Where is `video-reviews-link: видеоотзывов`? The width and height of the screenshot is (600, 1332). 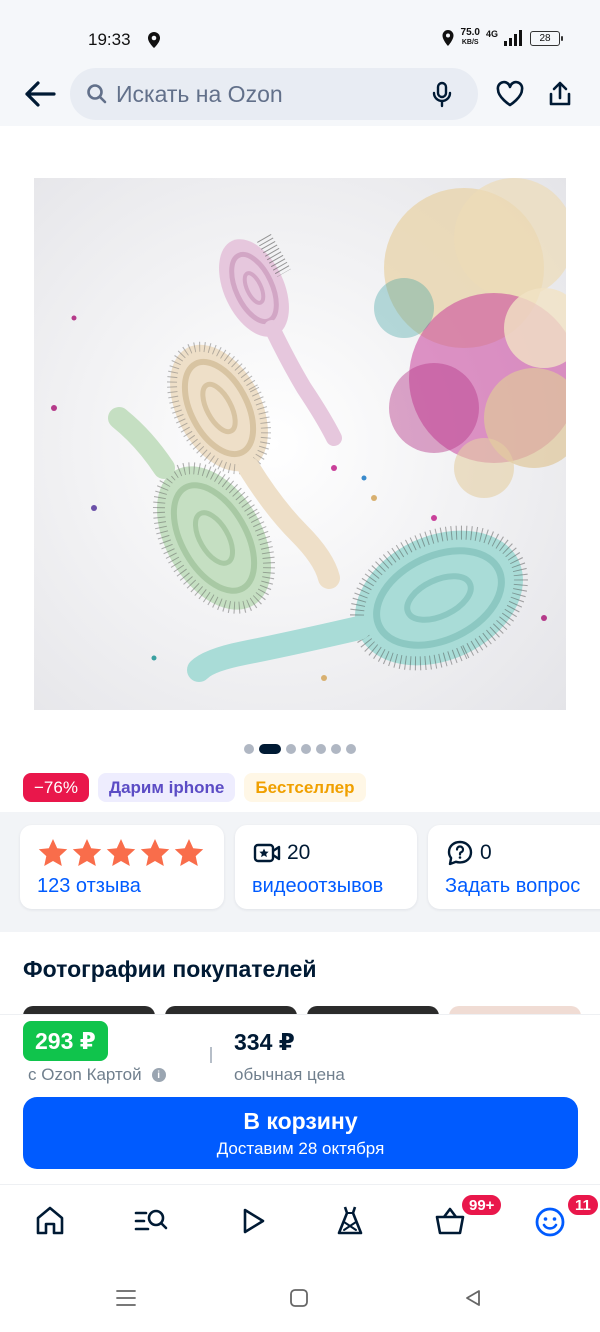
video-reviews-link: видеоотзывов is located at coordinates (317, 886).